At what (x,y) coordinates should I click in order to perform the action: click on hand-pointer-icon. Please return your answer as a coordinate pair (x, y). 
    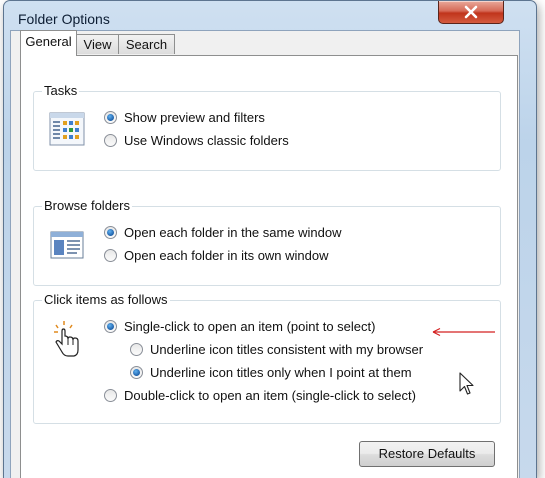
    Looking at the image, I should click on (66, 339).